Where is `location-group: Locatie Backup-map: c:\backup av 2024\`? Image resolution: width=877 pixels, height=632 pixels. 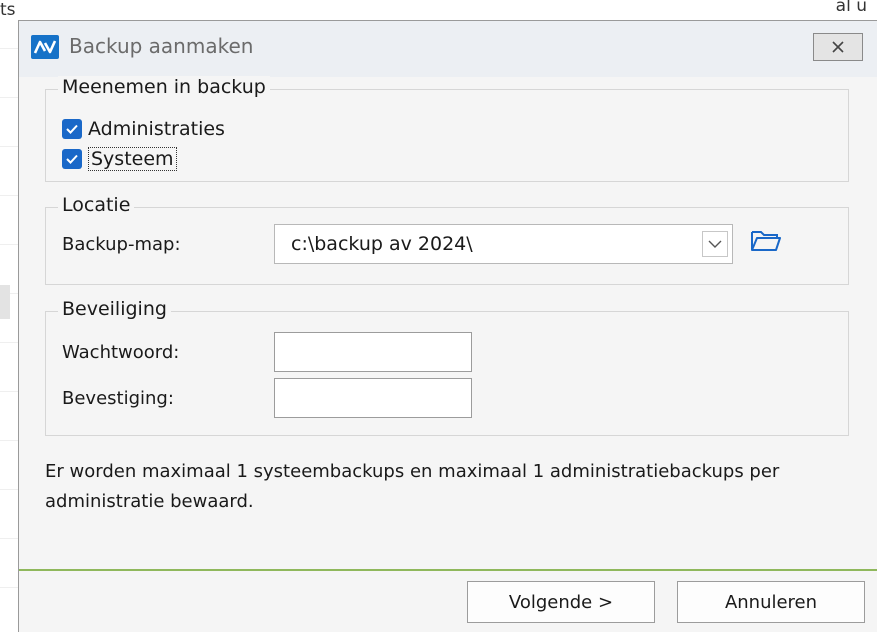 location-group: Locatie Backup-map: c:\backup av 2024\ is located at coordinates (447, 239).